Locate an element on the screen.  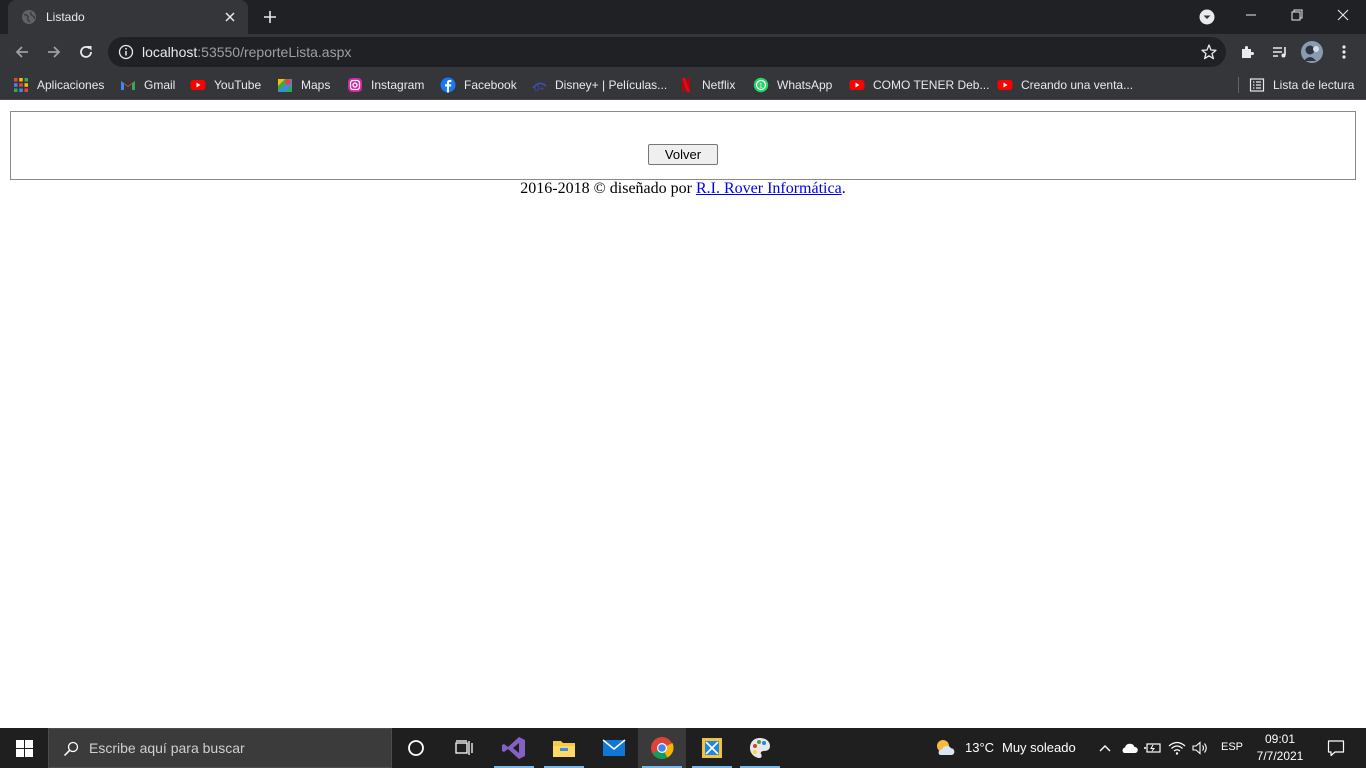
notification-center-button is located at coordinates (1336, 748).